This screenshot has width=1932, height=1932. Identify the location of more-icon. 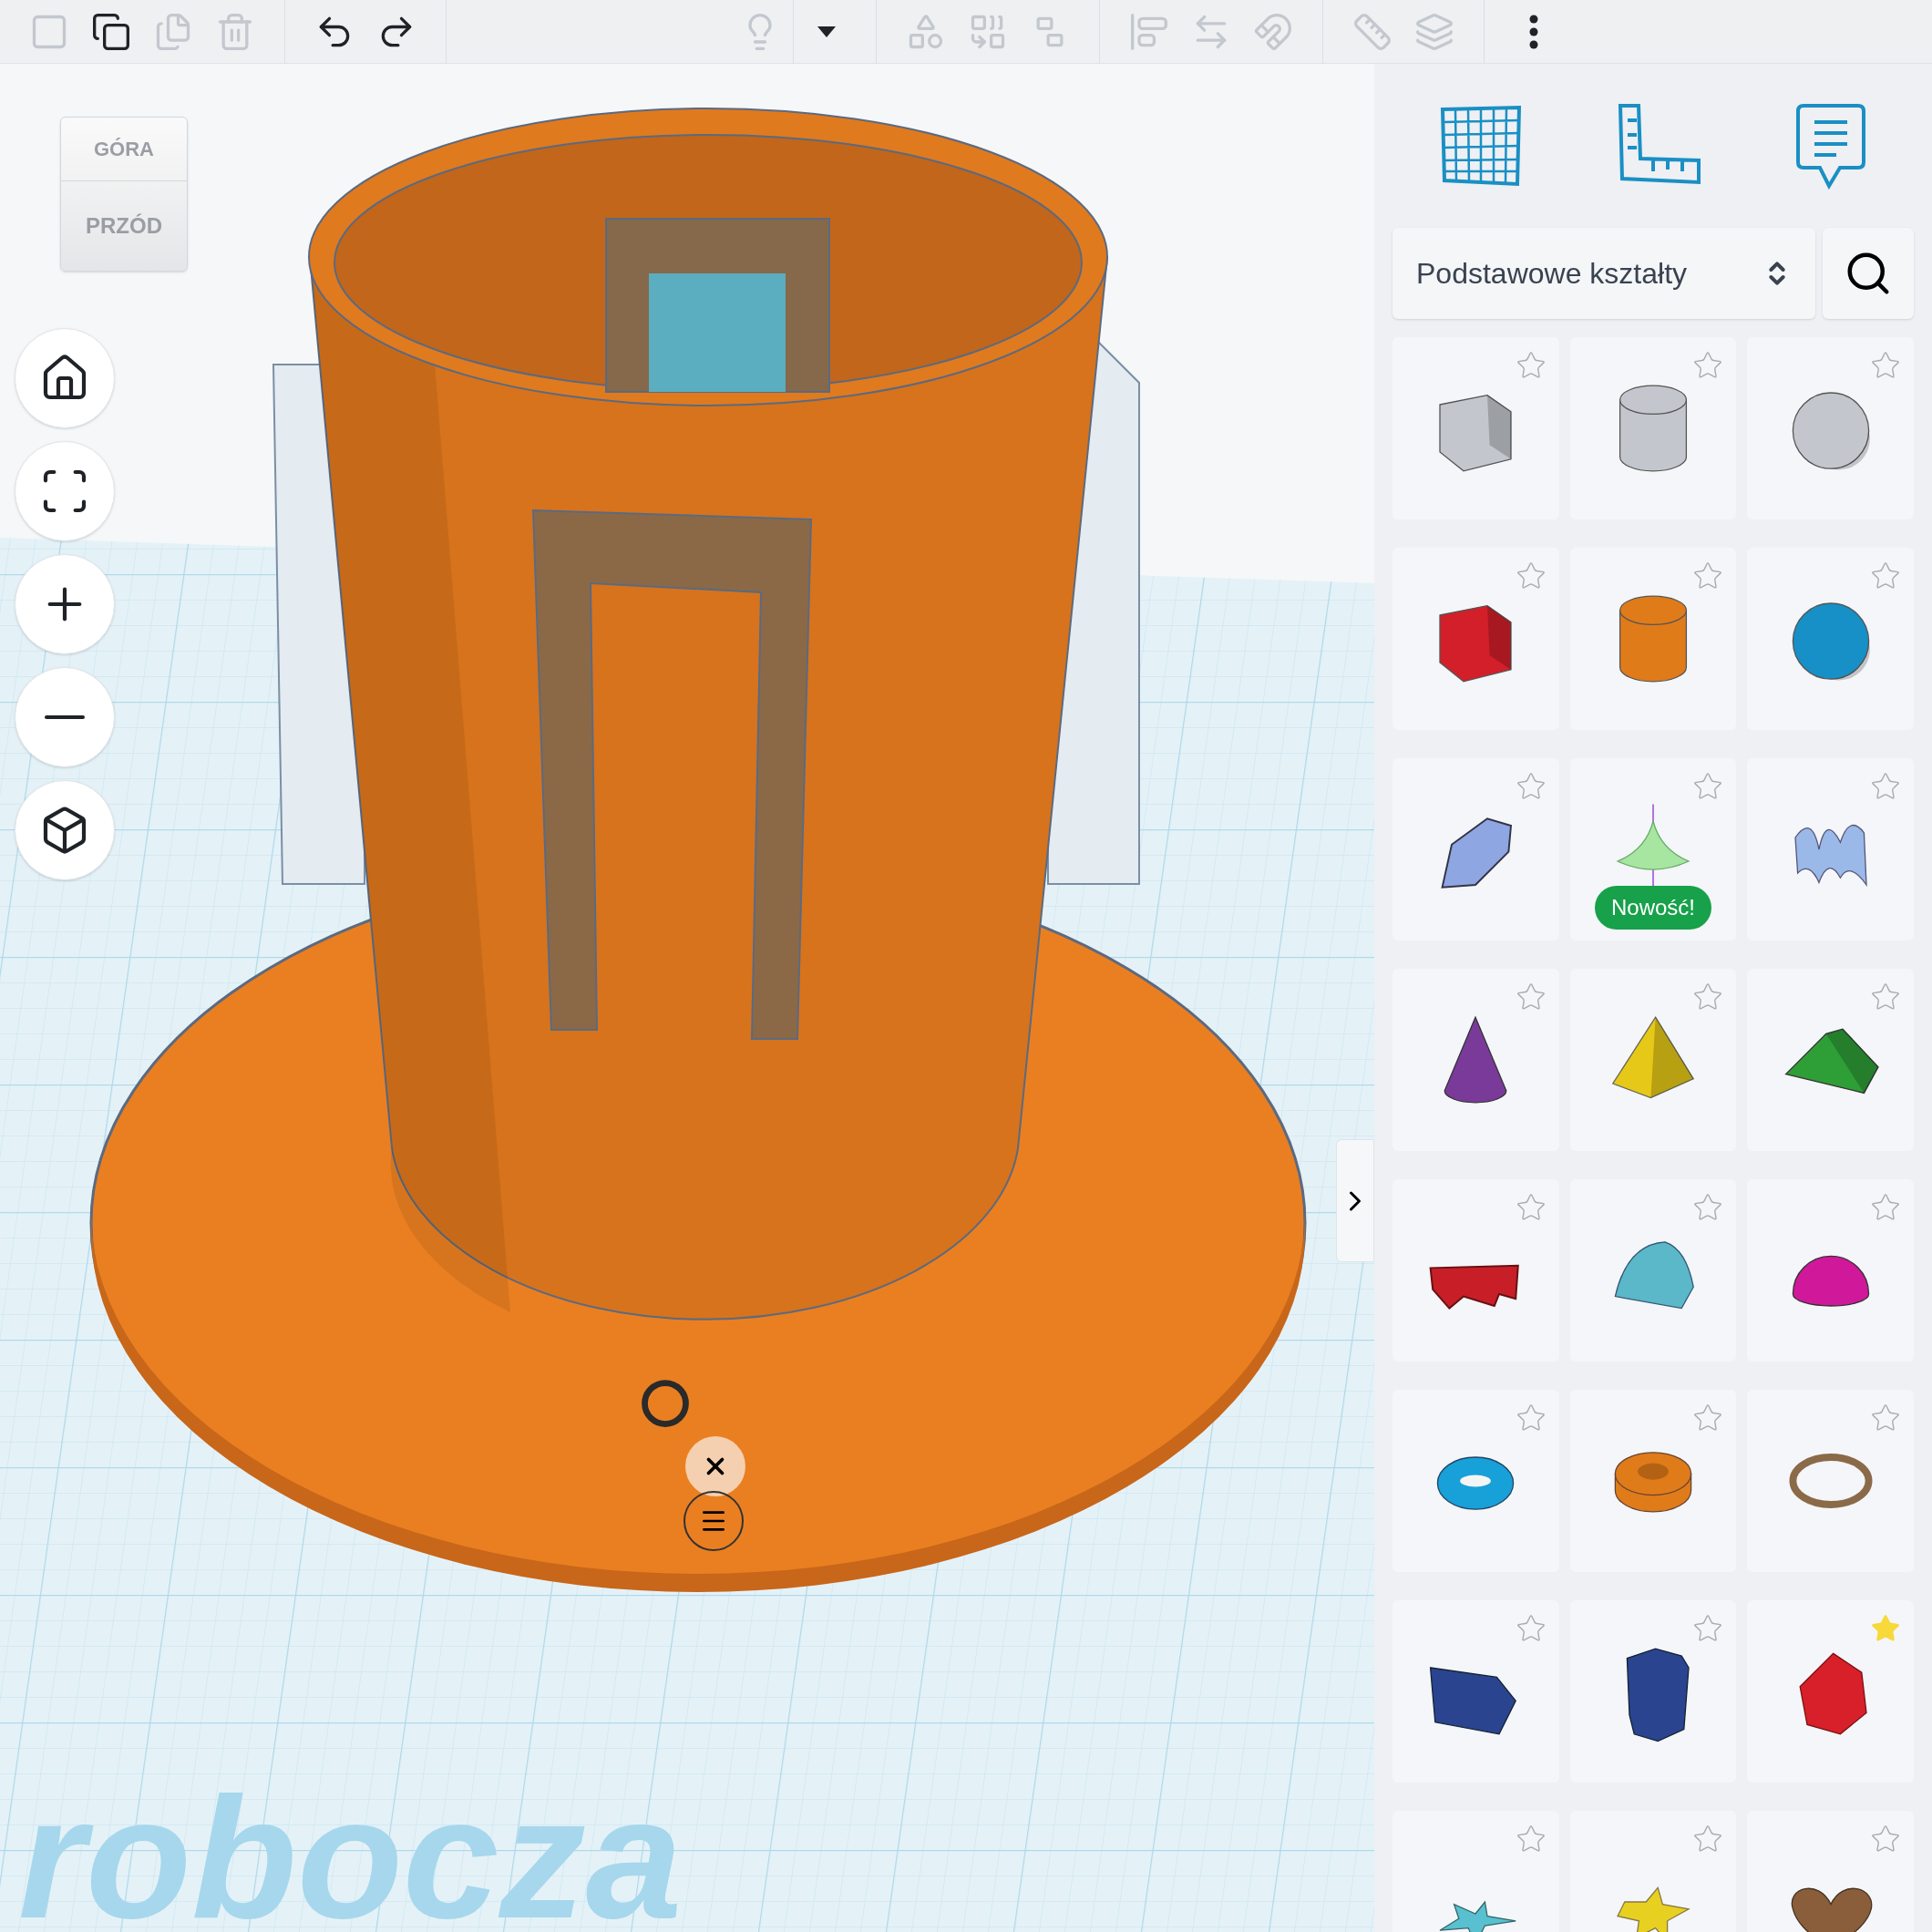
(1533, 31).